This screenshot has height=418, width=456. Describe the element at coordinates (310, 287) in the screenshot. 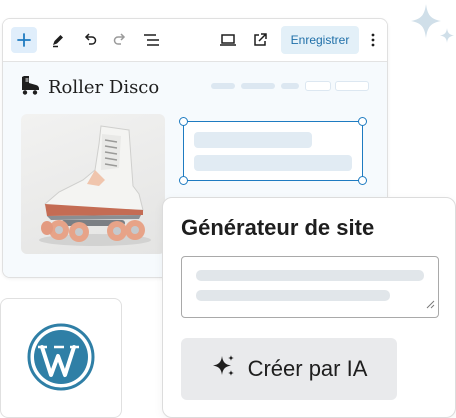

I see `prompt-textarea` at that location.